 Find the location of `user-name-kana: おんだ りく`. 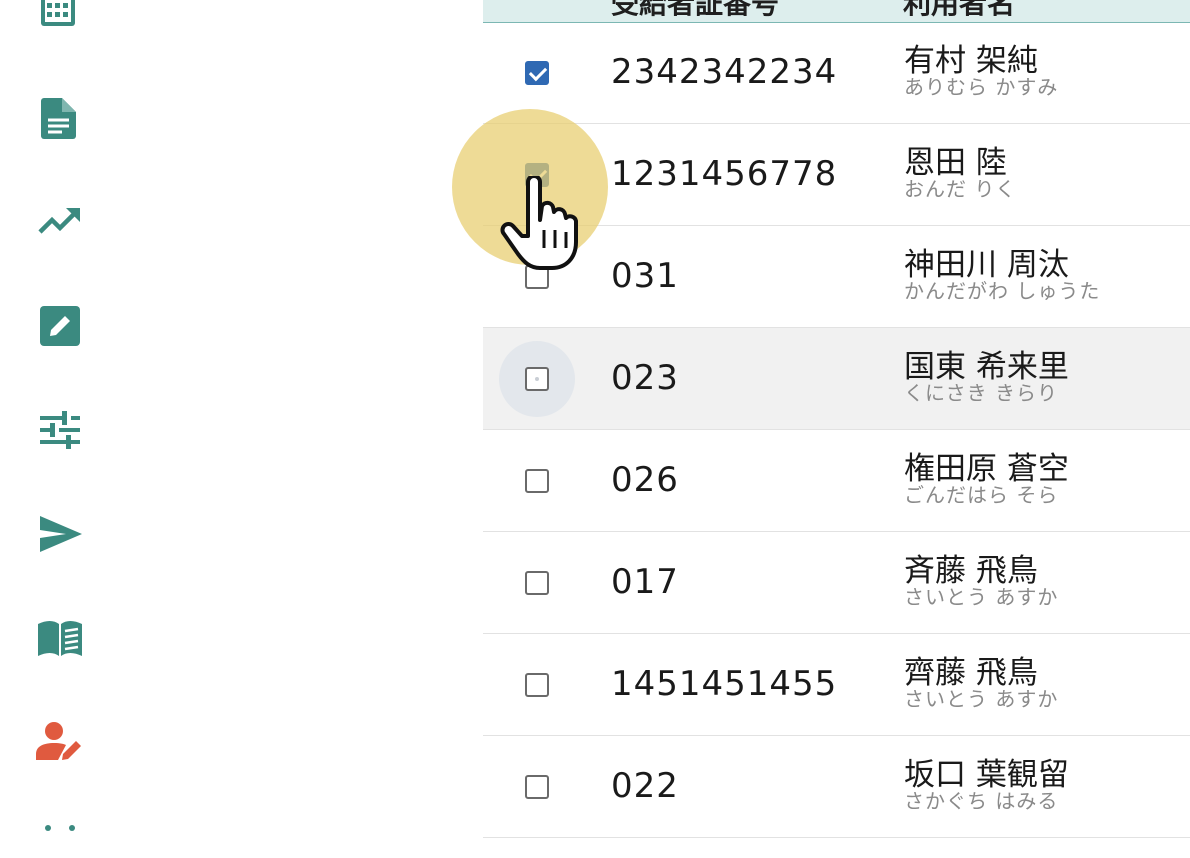

user-name-kana: おんだ りく is located at coordinates (960, 189).